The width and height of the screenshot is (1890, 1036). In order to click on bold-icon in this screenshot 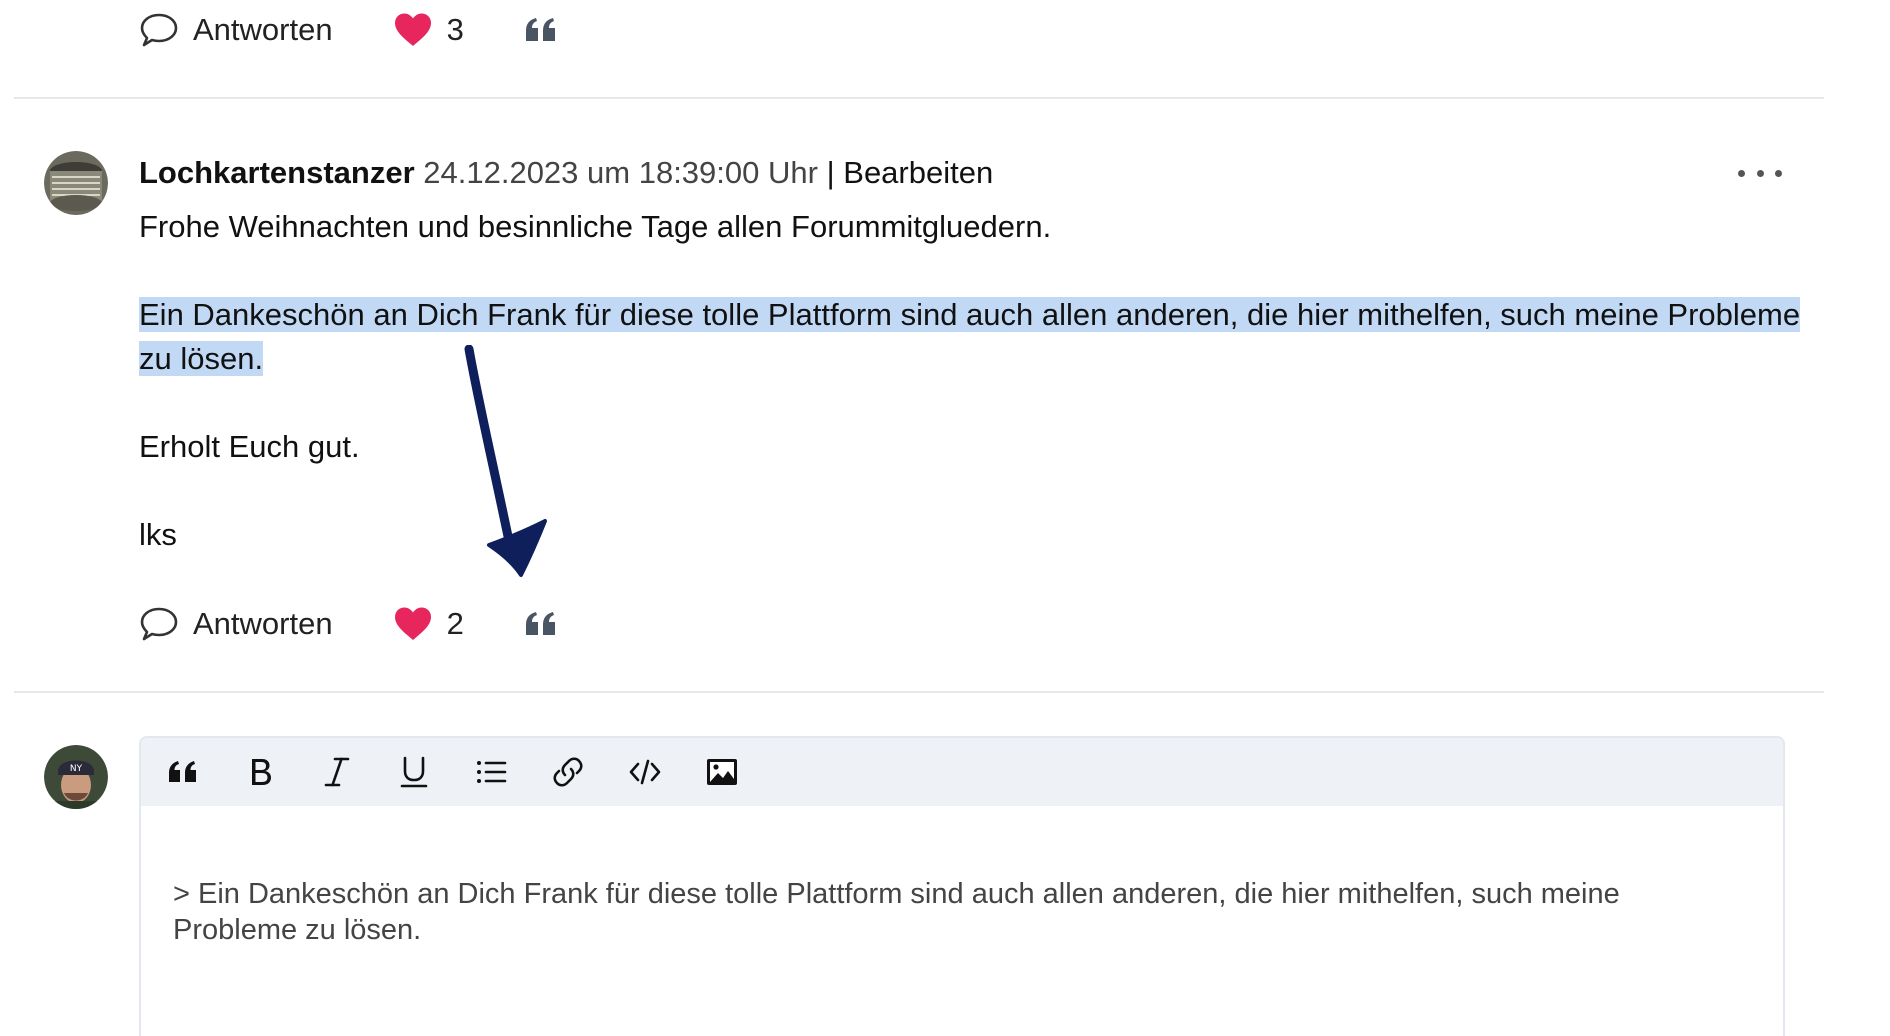, I will do `click(261, 772)`.